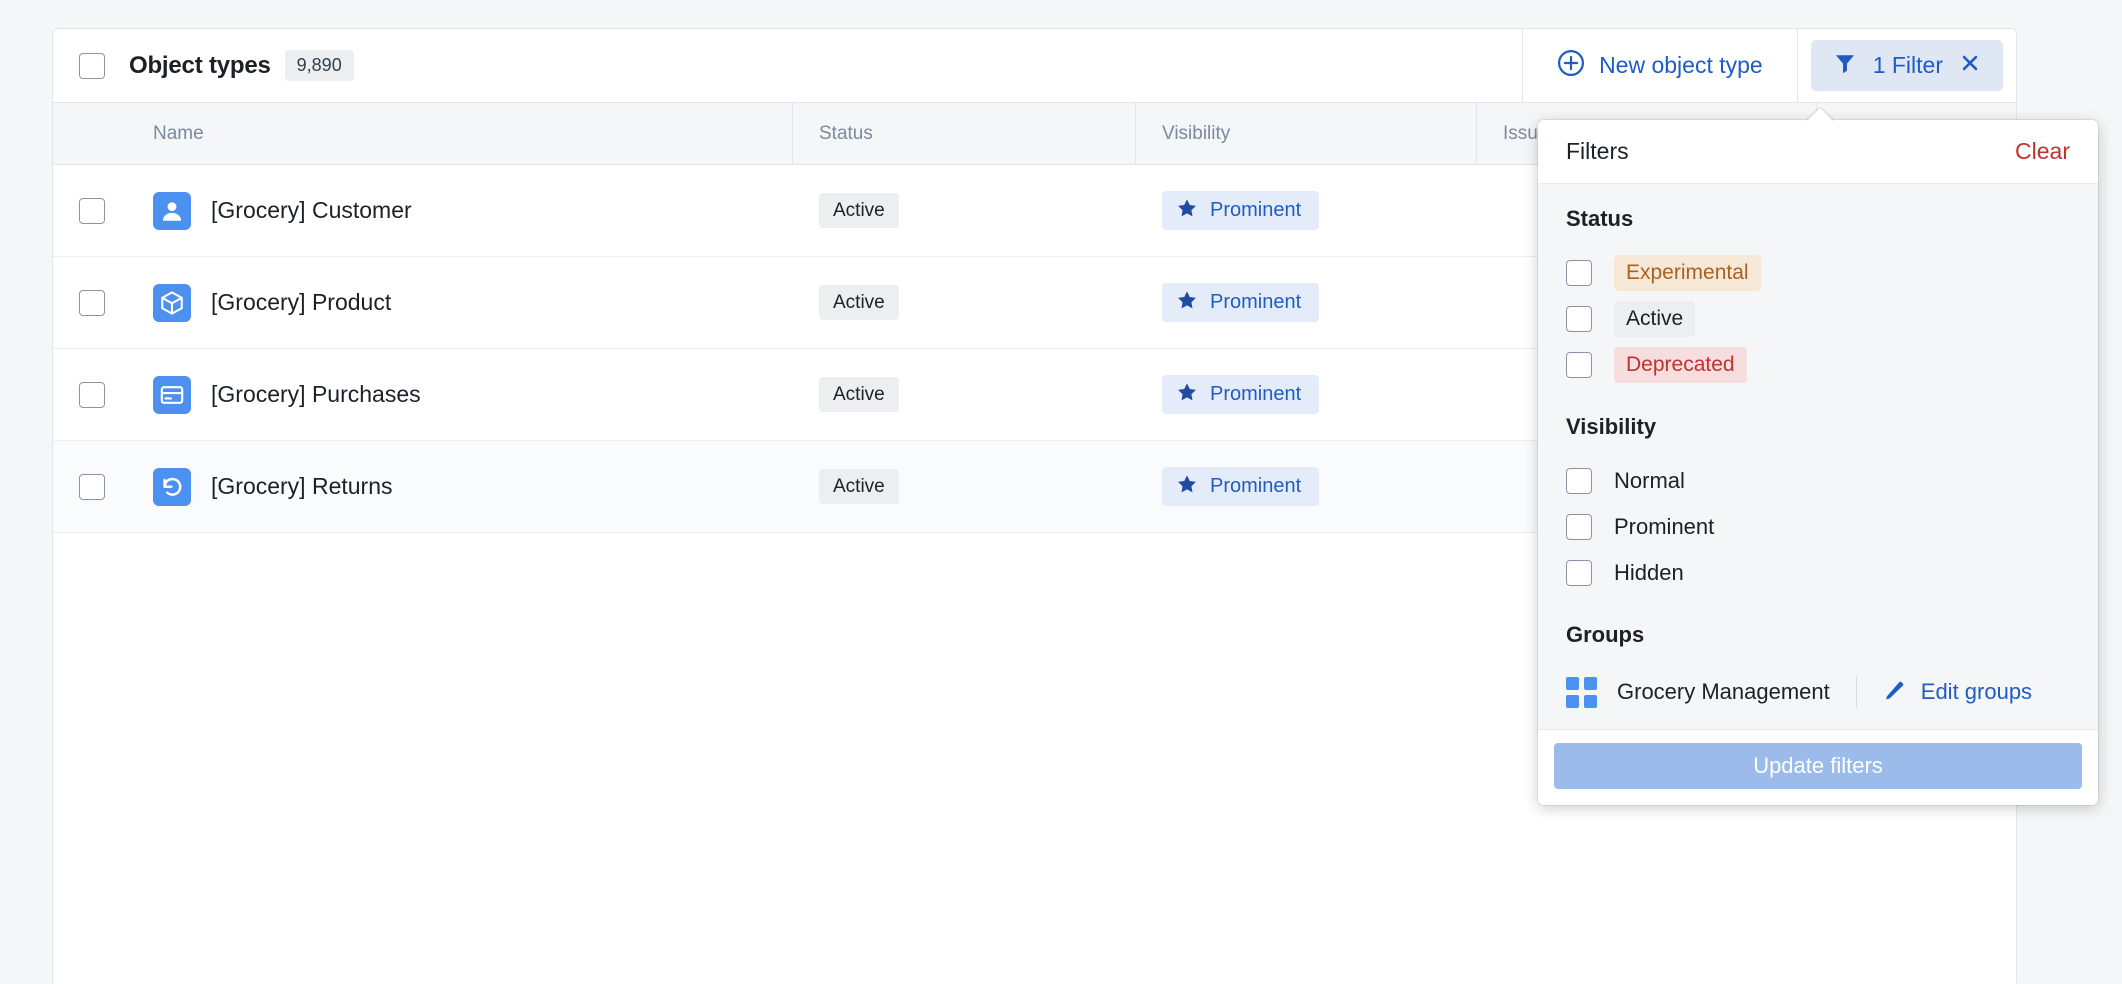 The image size is (2122, 984). What do you see at coordinates (1306, 133) in the screenshot?
I see `column-header-visibility: Visibility` at bounding box center [1306, 133].